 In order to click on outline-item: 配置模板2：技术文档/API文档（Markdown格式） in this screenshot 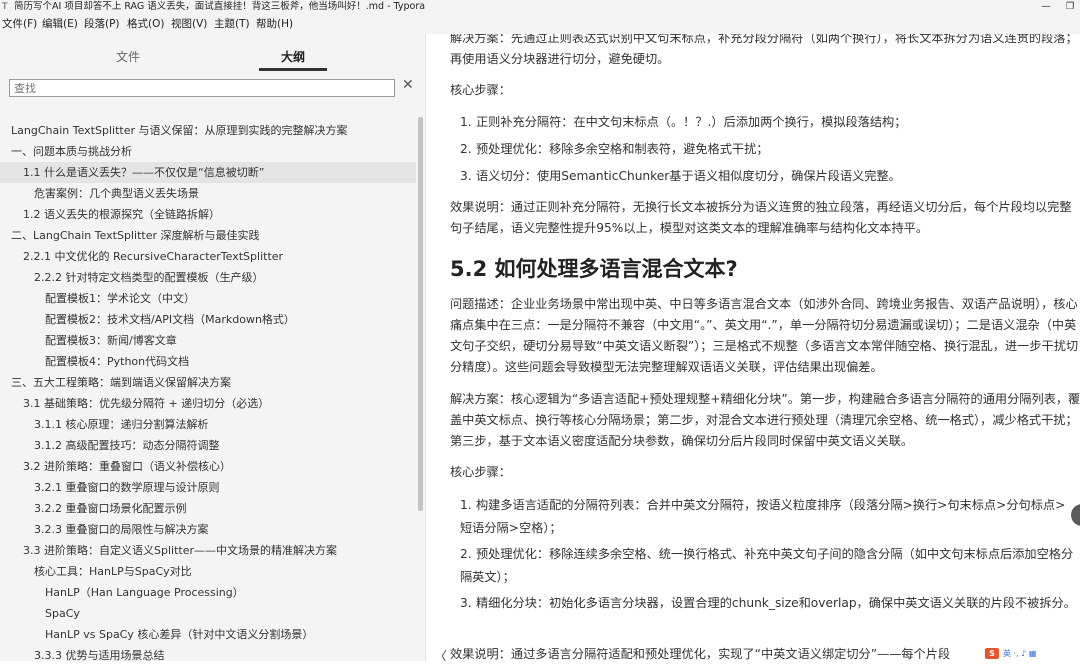, I will do `click(208, 319)`.